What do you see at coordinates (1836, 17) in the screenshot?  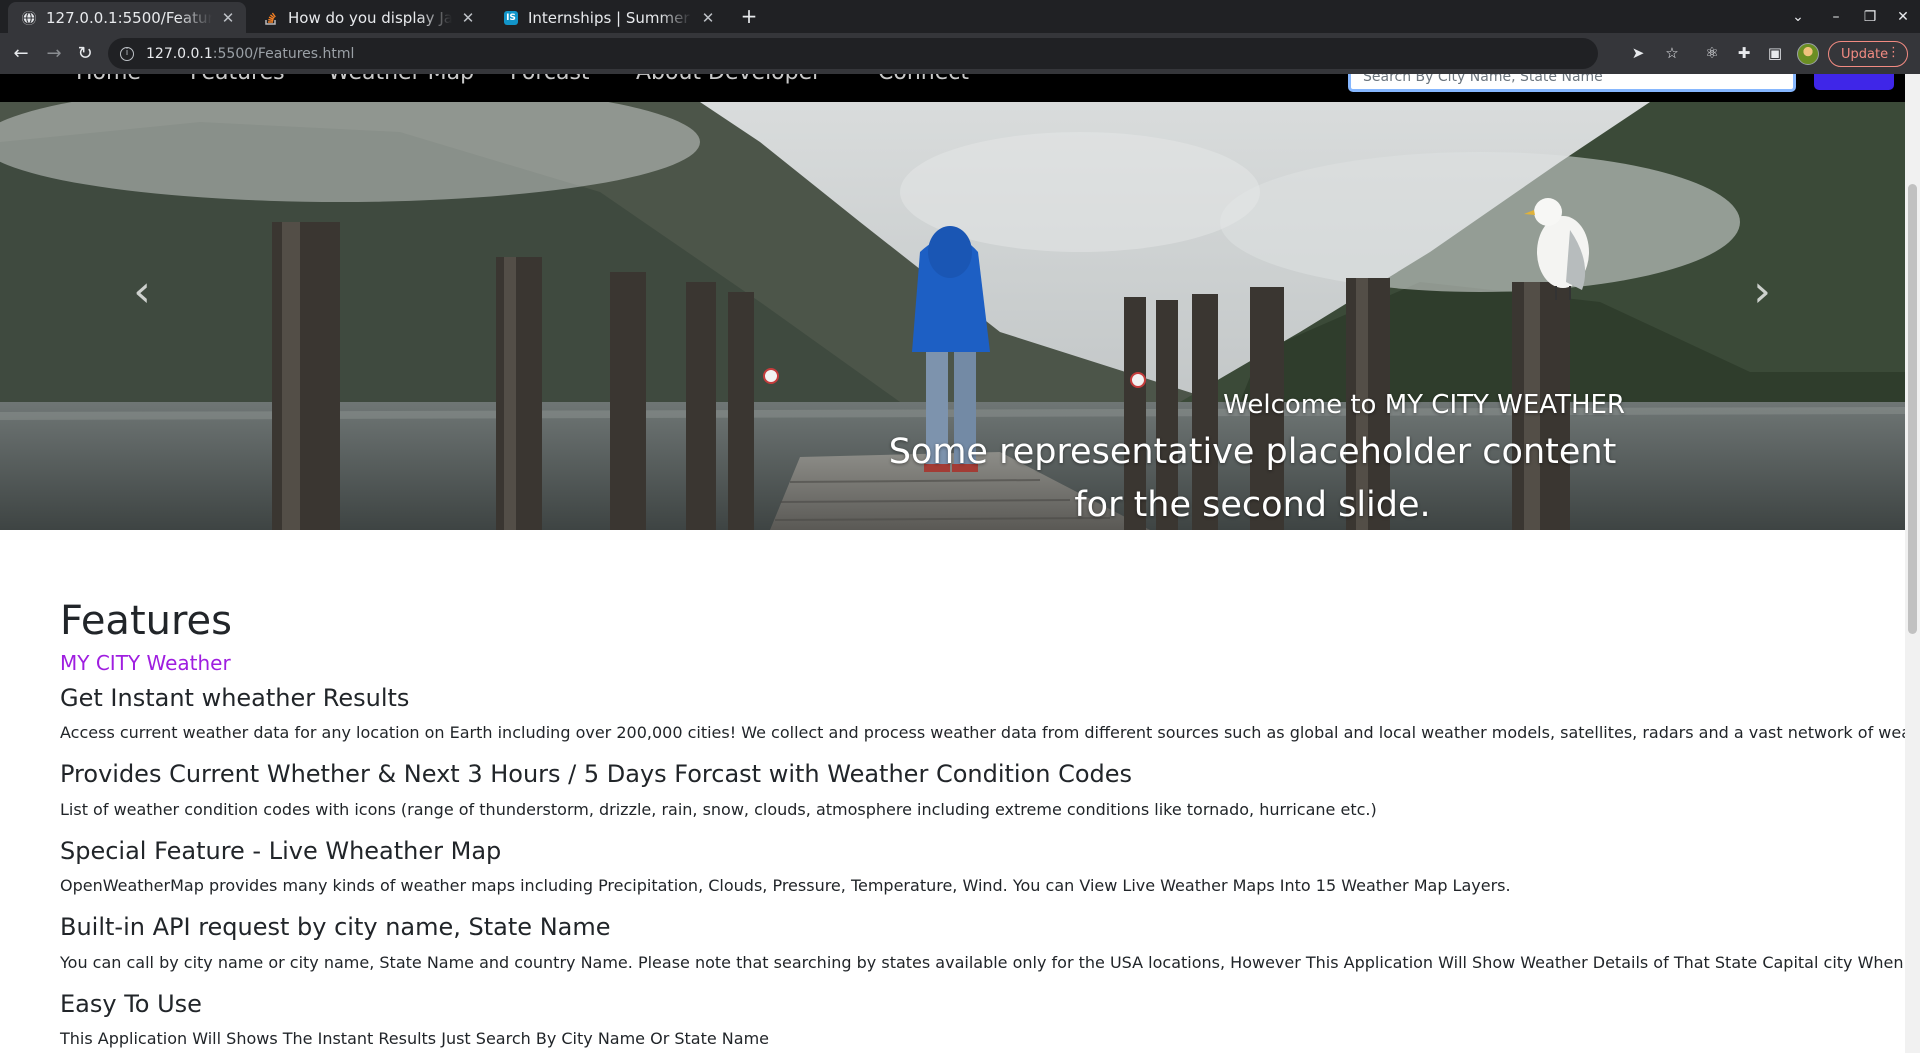 I see `minimize-icon: –` at bounding box center [1836, 17].